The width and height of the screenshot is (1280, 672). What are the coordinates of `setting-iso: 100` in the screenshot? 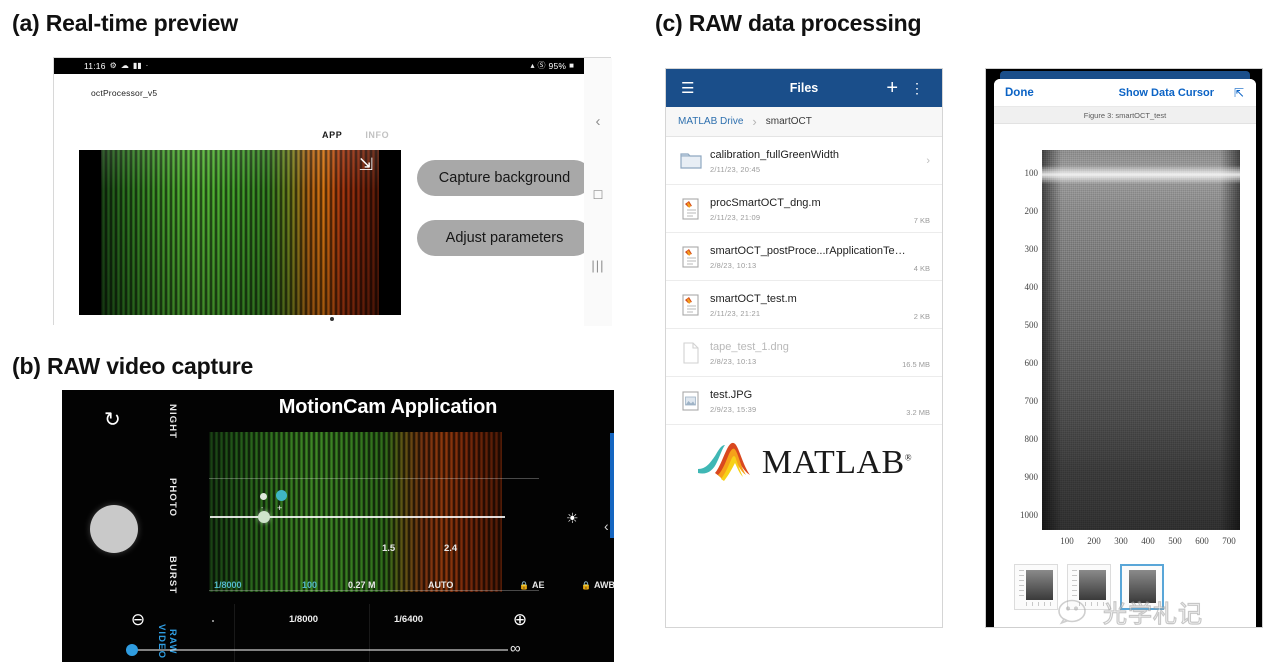 It's located at (309, 585).